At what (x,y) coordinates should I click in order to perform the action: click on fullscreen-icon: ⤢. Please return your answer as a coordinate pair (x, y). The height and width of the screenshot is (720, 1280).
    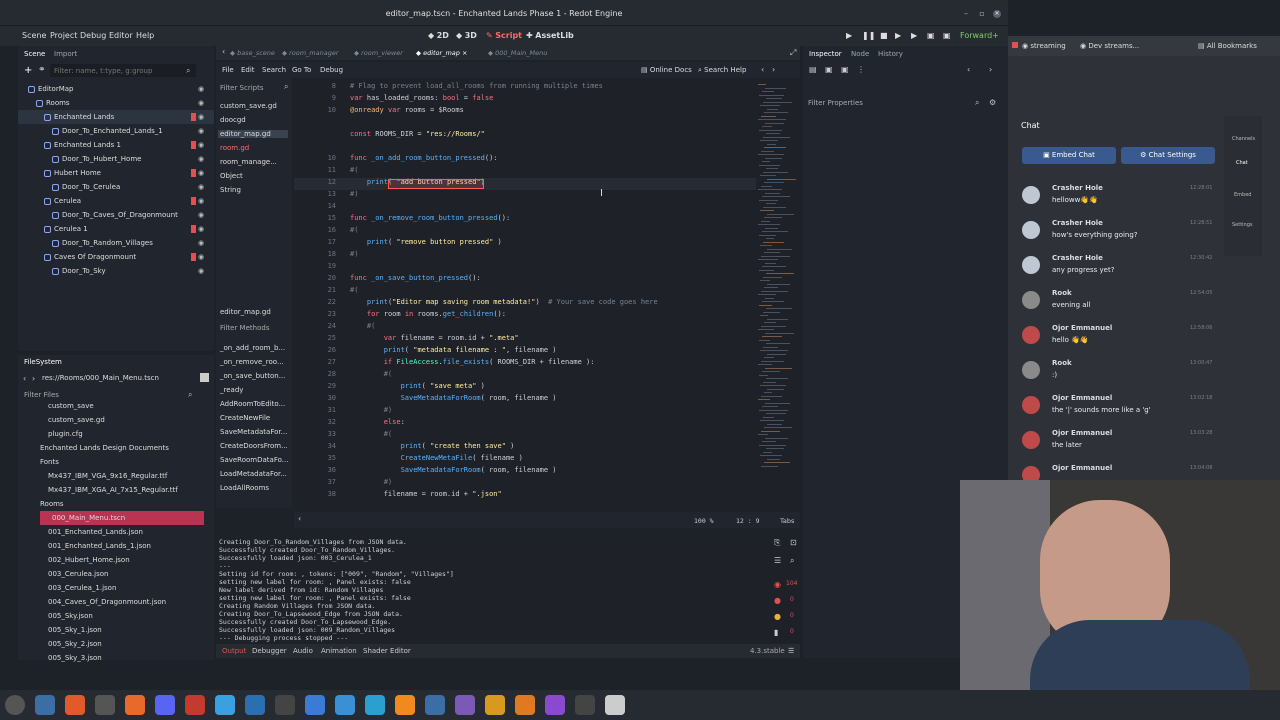
    Looking at the image, I should click on (793, 53).